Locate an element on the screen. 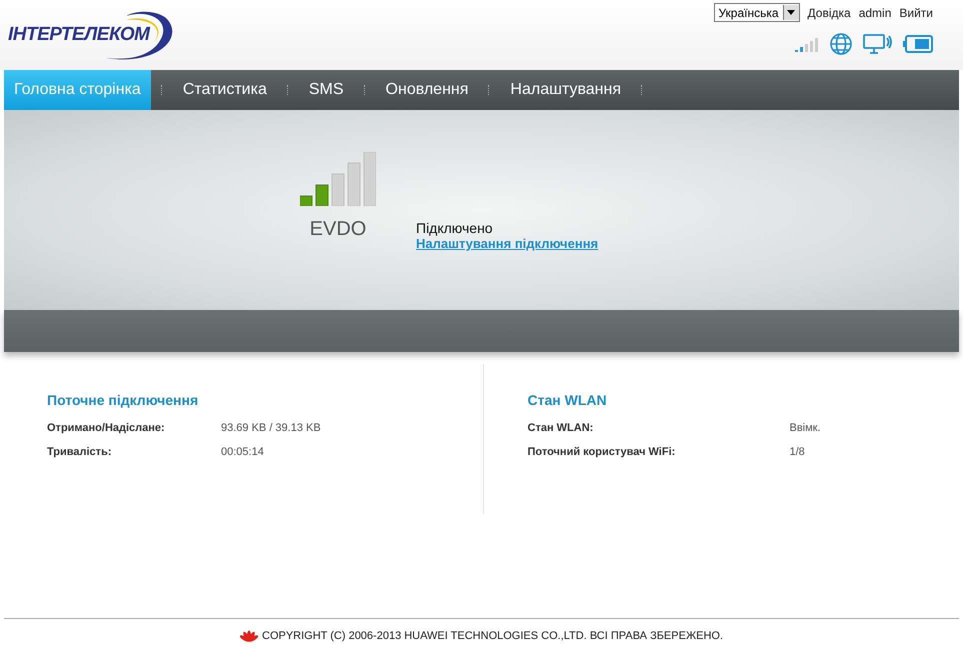  info-label: Поточний користувач WiFi: is located at coordinates (602, 452).